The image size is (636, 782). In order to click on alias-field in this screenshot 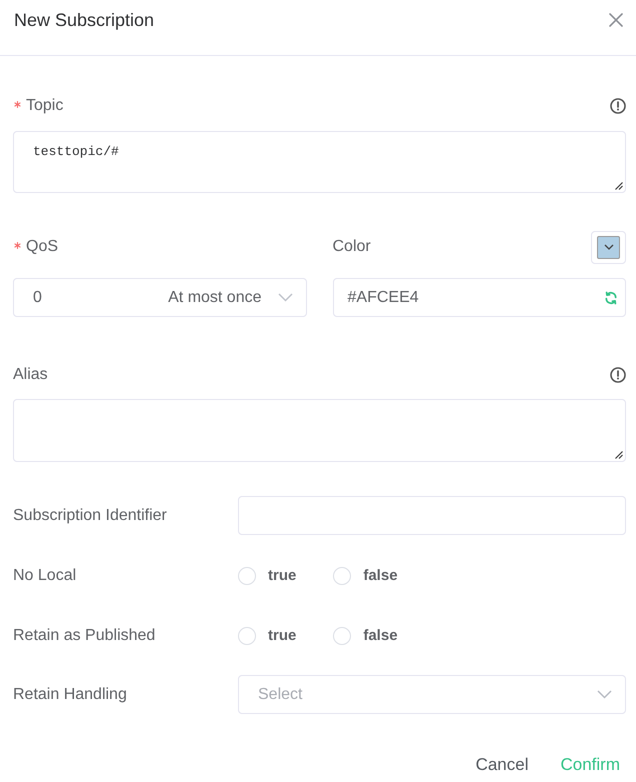, I will do `click(319, 430)`.